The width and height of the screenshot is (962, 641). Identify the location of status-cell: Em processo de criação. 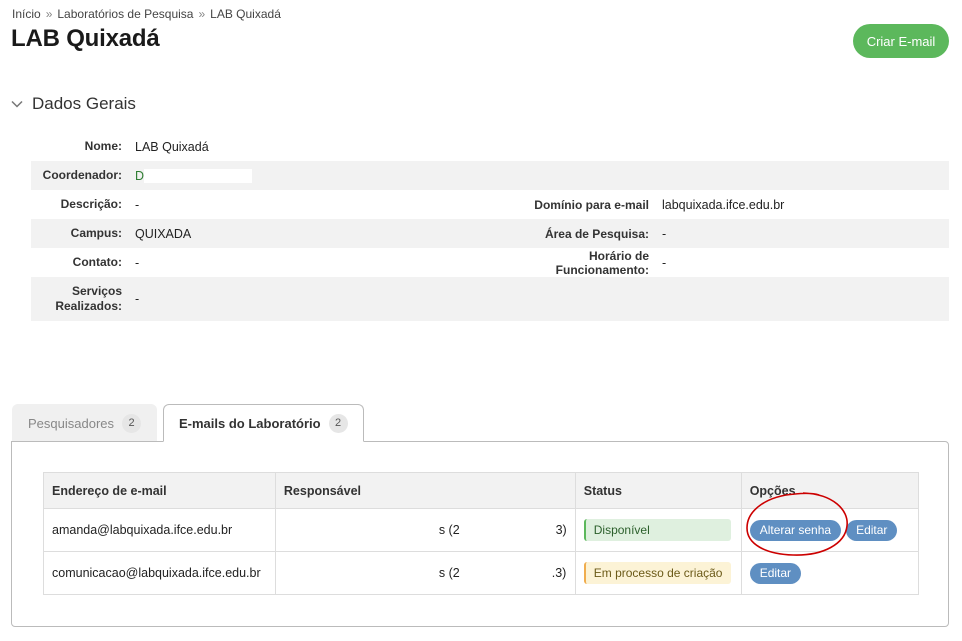
(658, 573).